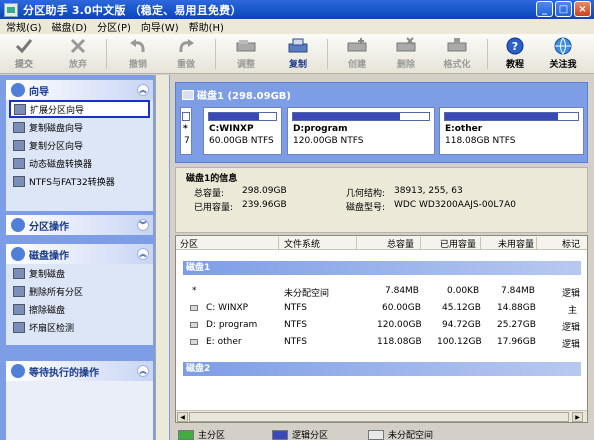 Image resolution: width=594 pixels, height=440 pixels. What do you see at coordinates (186, 46) in the screenshot?
I see `redo-icon` at bounding box center [186, 46].